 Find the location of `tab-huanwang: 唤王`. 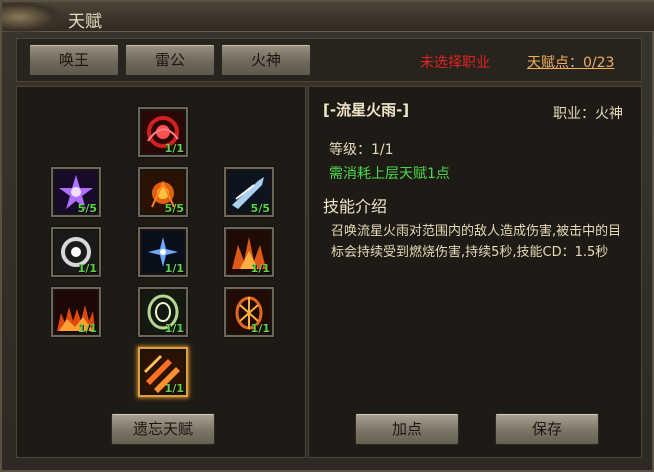

tab-huanwang: 唤王 is located at coordinates (74, 60).